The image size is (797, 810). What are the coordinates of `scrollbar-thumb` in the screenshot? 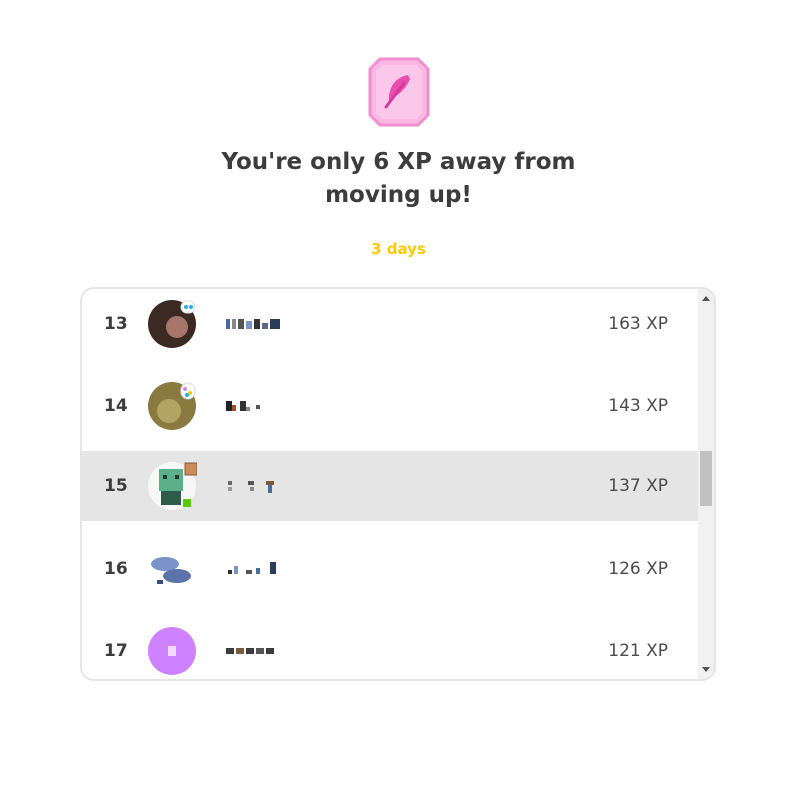 It's located at (706, 478).